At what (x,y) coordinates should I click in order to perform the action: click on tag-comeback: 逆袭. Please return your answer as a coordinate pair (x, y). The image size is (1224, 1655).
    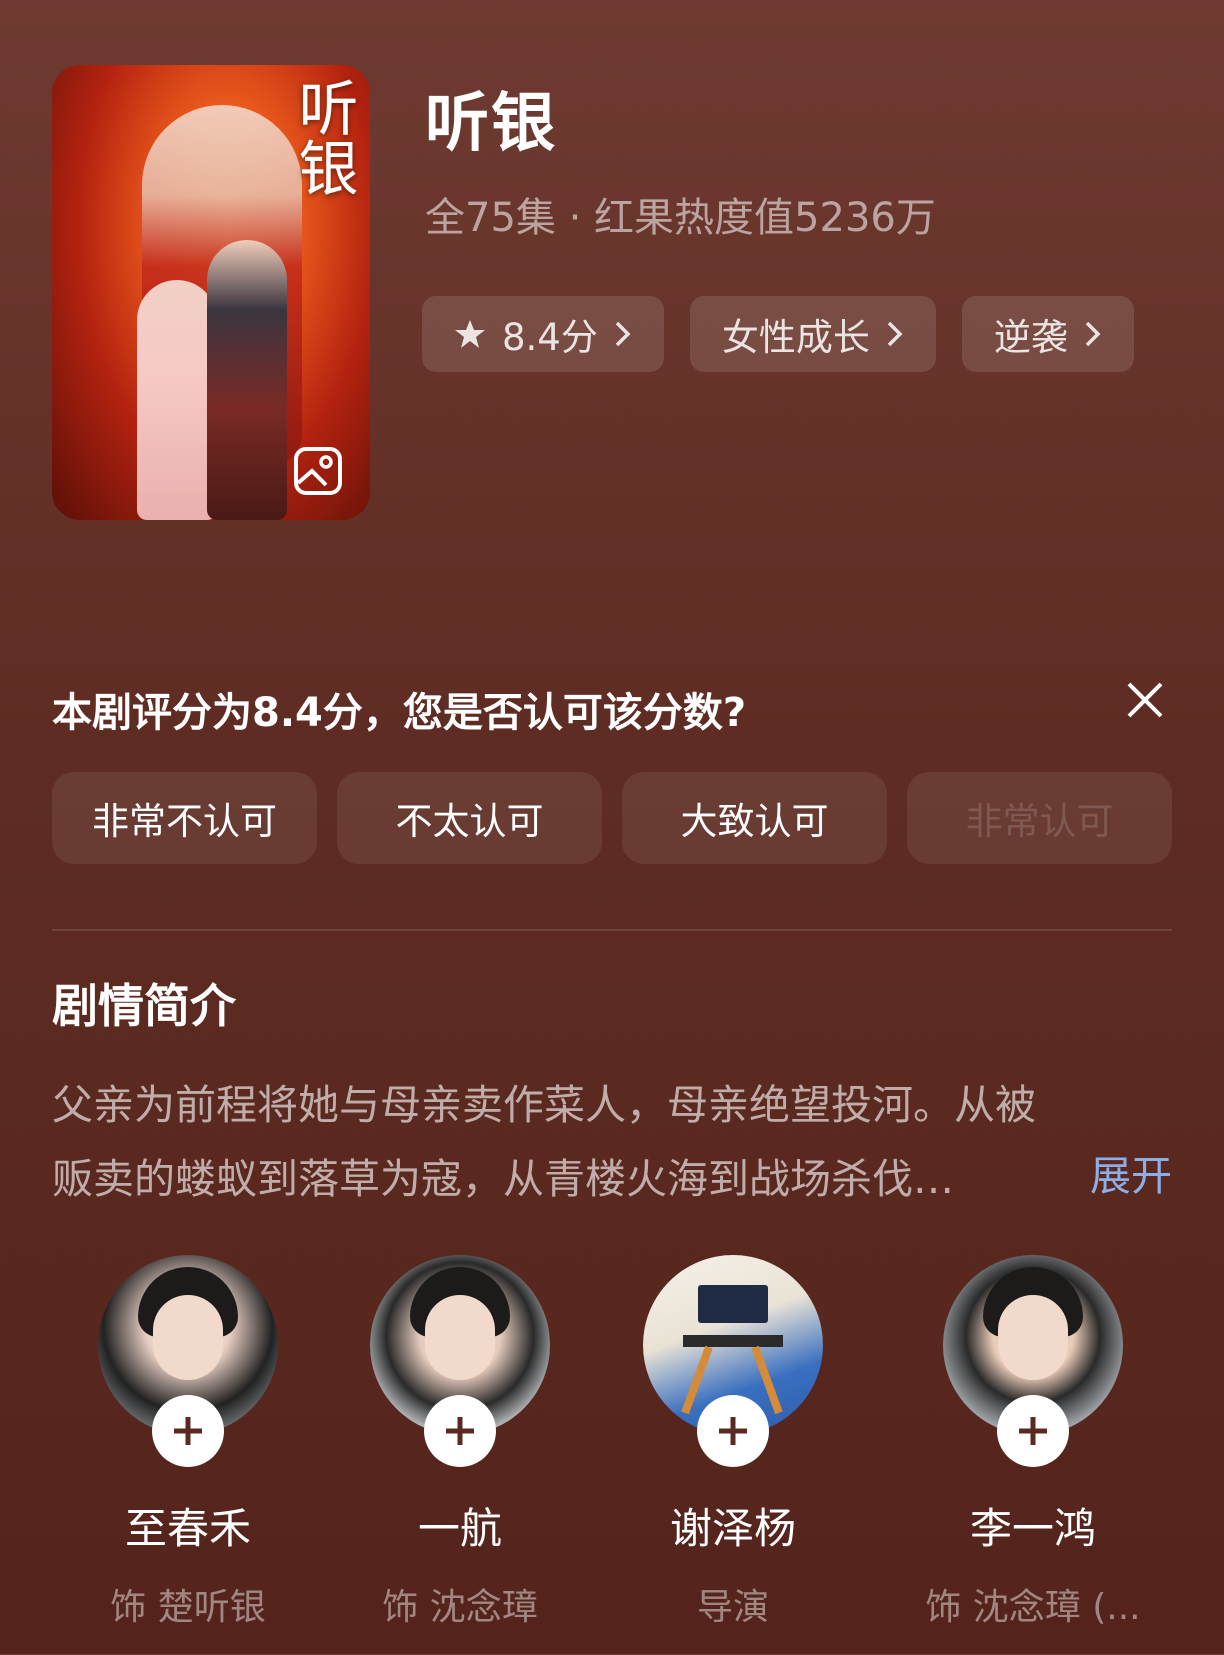
    Looking at the image, I should click on (1047, 334).